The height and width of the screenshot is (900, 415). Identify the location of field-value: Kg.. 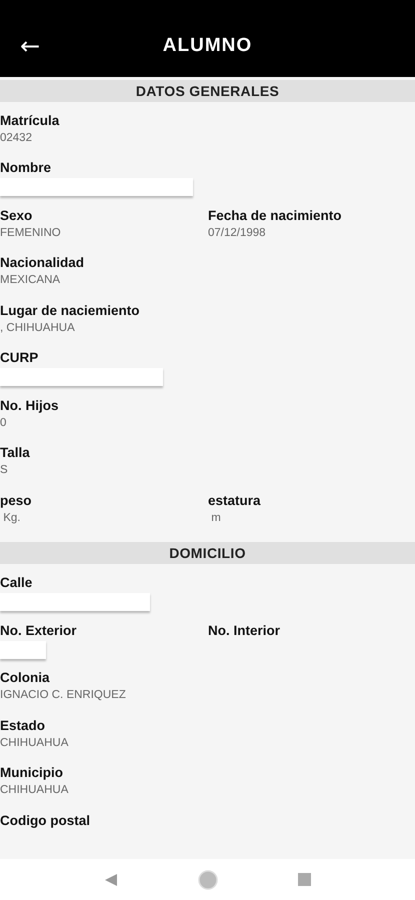
(11, 518).